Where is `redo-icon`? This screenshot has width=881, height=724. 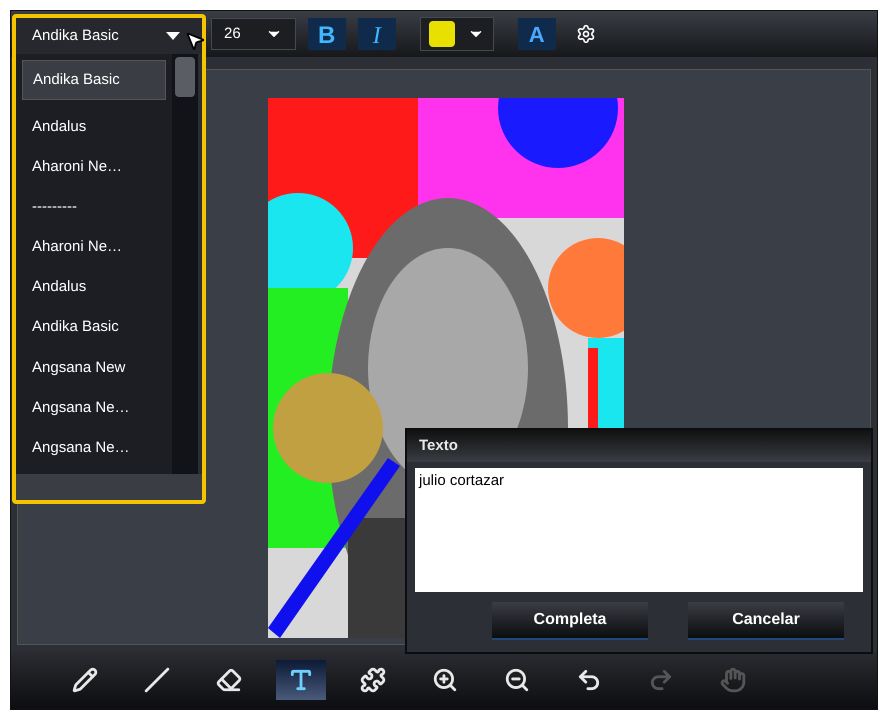 redo-icon is located at coordinates (661, 680).